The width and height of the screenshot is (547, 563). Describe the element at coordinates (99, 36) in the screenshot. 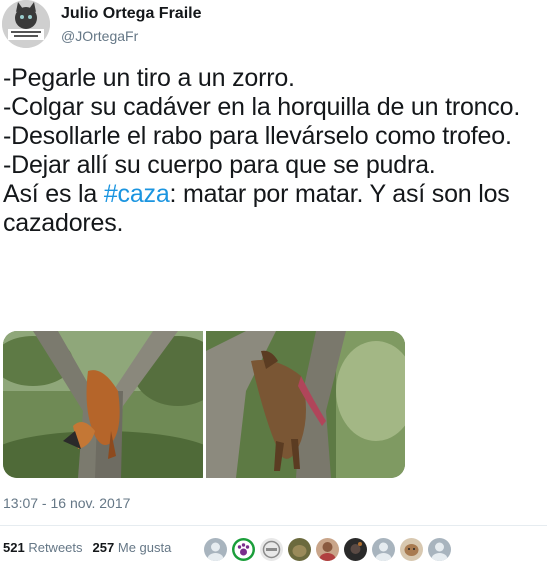

I see `author-handle: @JOrtegaFr` at that location.